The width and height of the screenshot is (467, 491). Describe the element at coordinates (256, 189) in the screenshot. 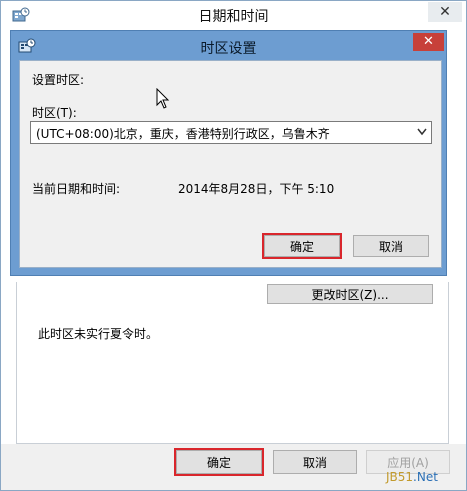

I see `current-datetime-value: 2014年8月28日，下午 5:10` at that location.